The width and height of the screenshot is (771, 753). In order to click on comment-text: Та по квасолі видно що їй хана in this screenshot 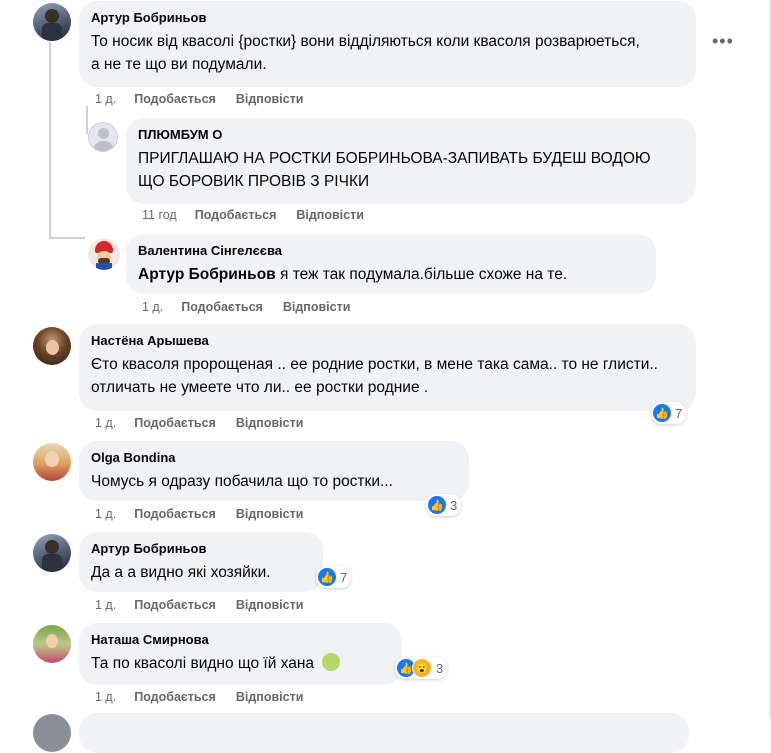, I will do `click(240, 663)`.